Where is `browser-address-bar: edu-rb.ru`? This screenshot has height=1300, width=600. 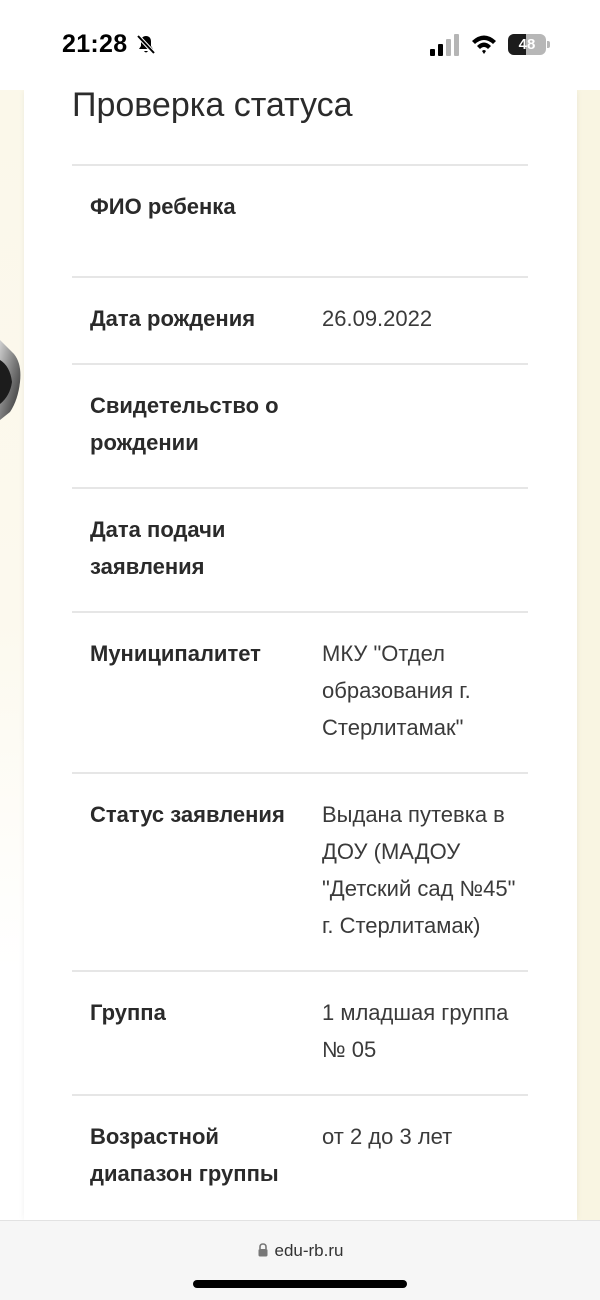
browser-address-bar: edu-rb.ru is located at coordinates (300, 1260).